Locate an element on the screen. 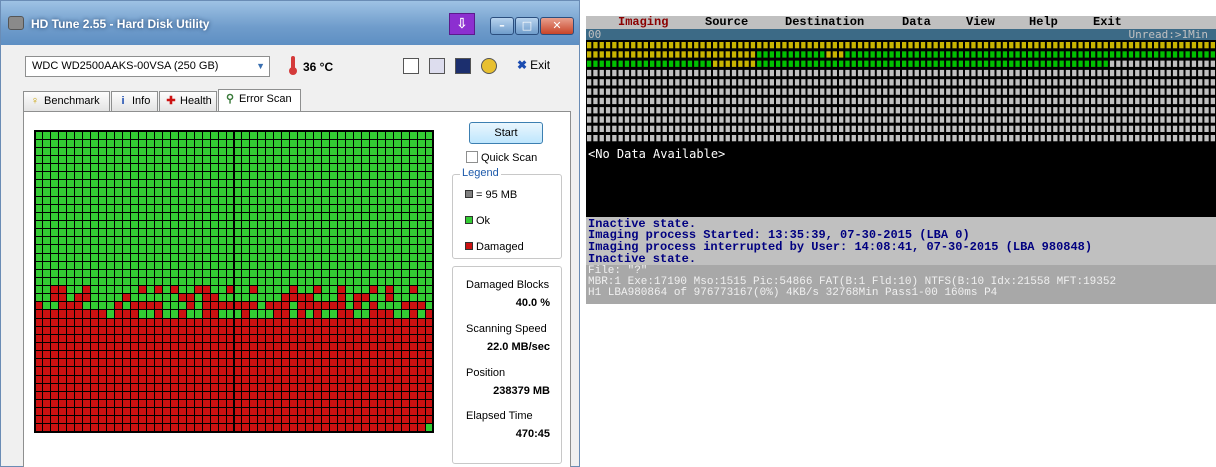 This screenshot has width=1216, height=467. tab-benchmark: ♀ Benchmark is located at coordinates (66, 101).